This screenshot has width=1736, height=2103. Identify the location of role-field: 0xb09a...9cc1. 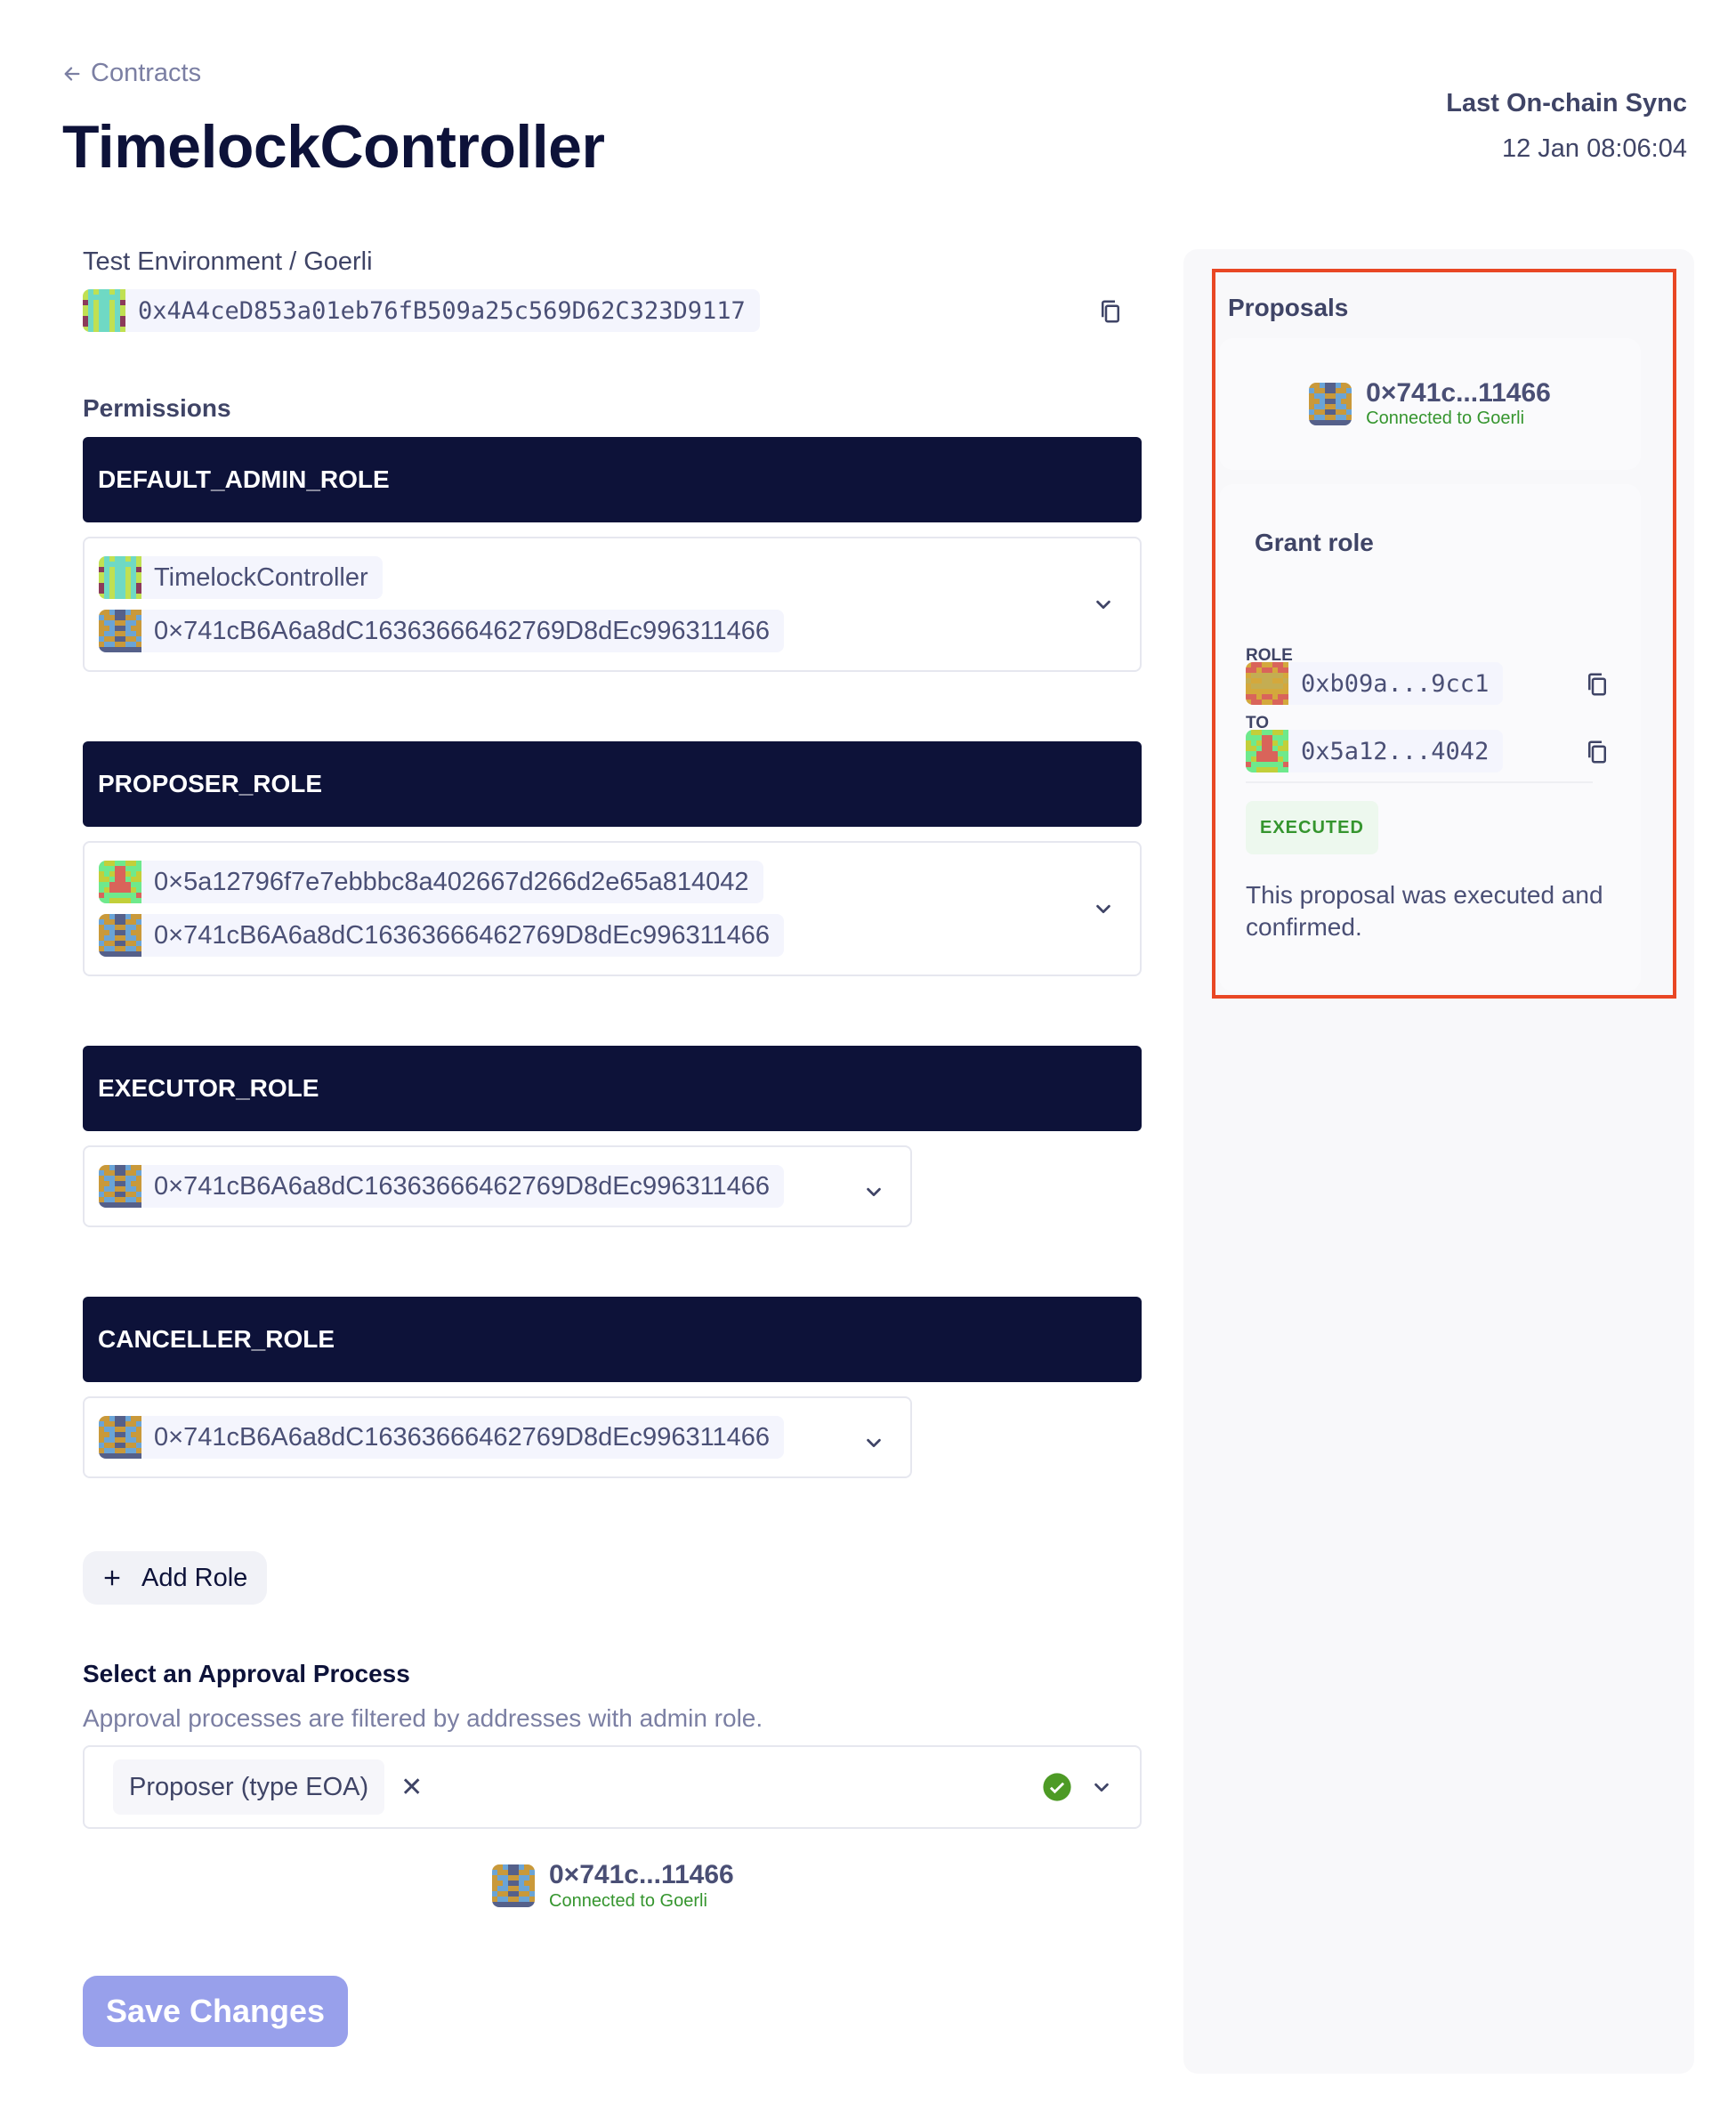
(1428, 685).